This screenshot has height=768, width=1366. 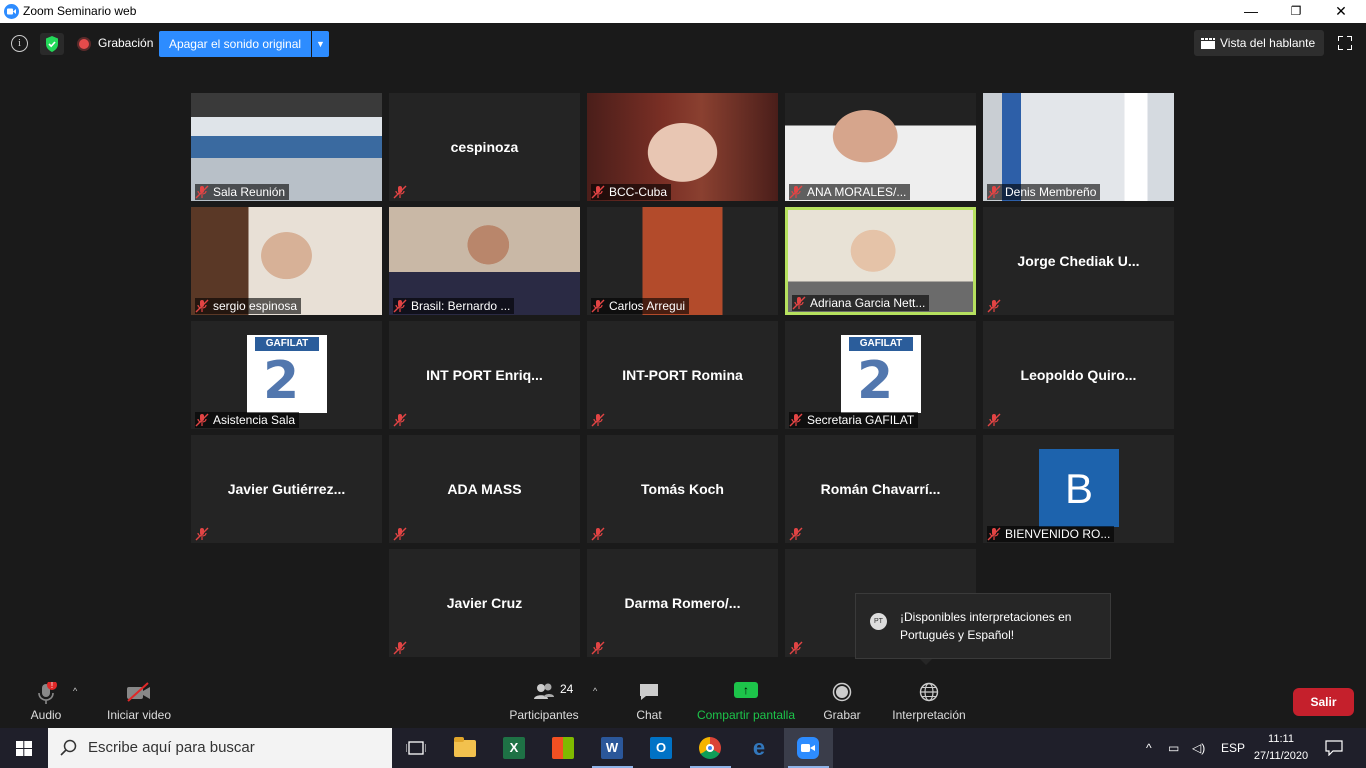 What do you see at coordinates (1173, 748) in the screenshot?
I see `network-icon: ▭` at bounding box center [1173, 748].